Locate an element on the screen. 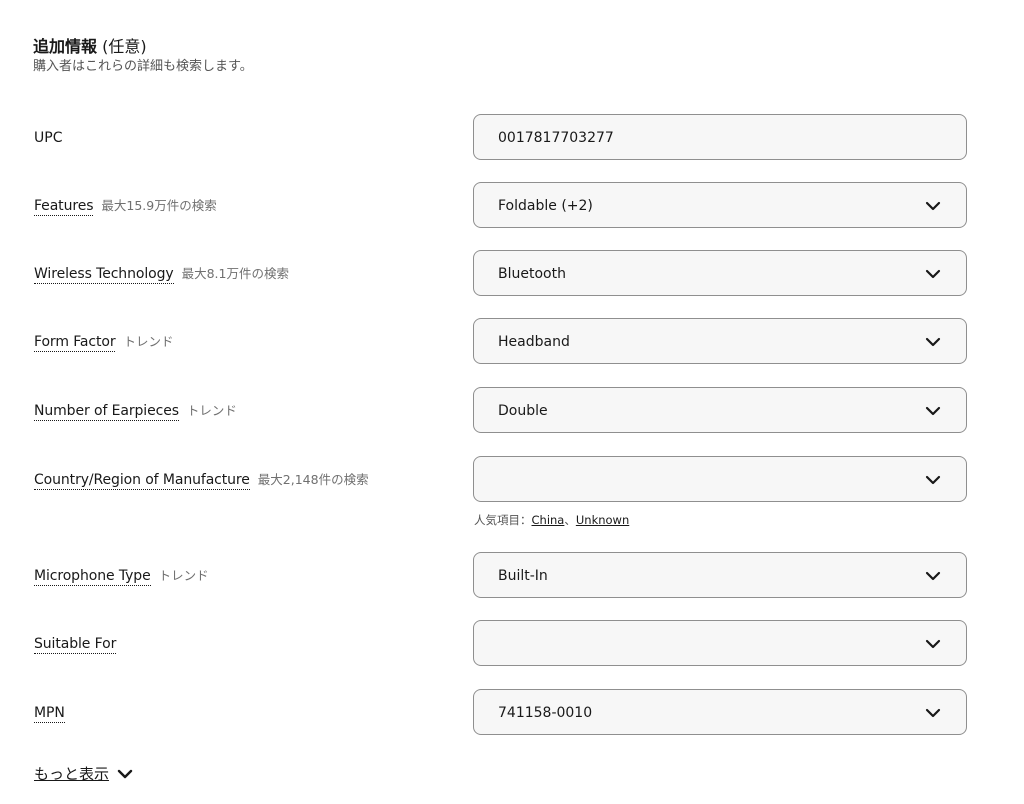 The width and height of the screenshot is (1024, 804). field-label-wrap: Country/Region of Manufacture 最大2,148件の検索 is located at coordinates (201, 480).